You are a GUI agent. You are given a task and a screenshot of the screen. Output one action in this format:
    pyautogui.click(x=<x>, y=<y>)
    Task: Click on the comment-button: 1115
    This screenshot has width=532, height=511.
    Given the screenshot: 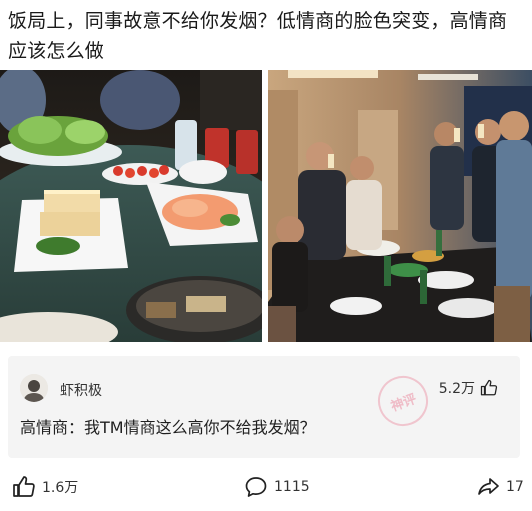 What is the action you would take?
    pyautogui.click(x=277, y=487)
    